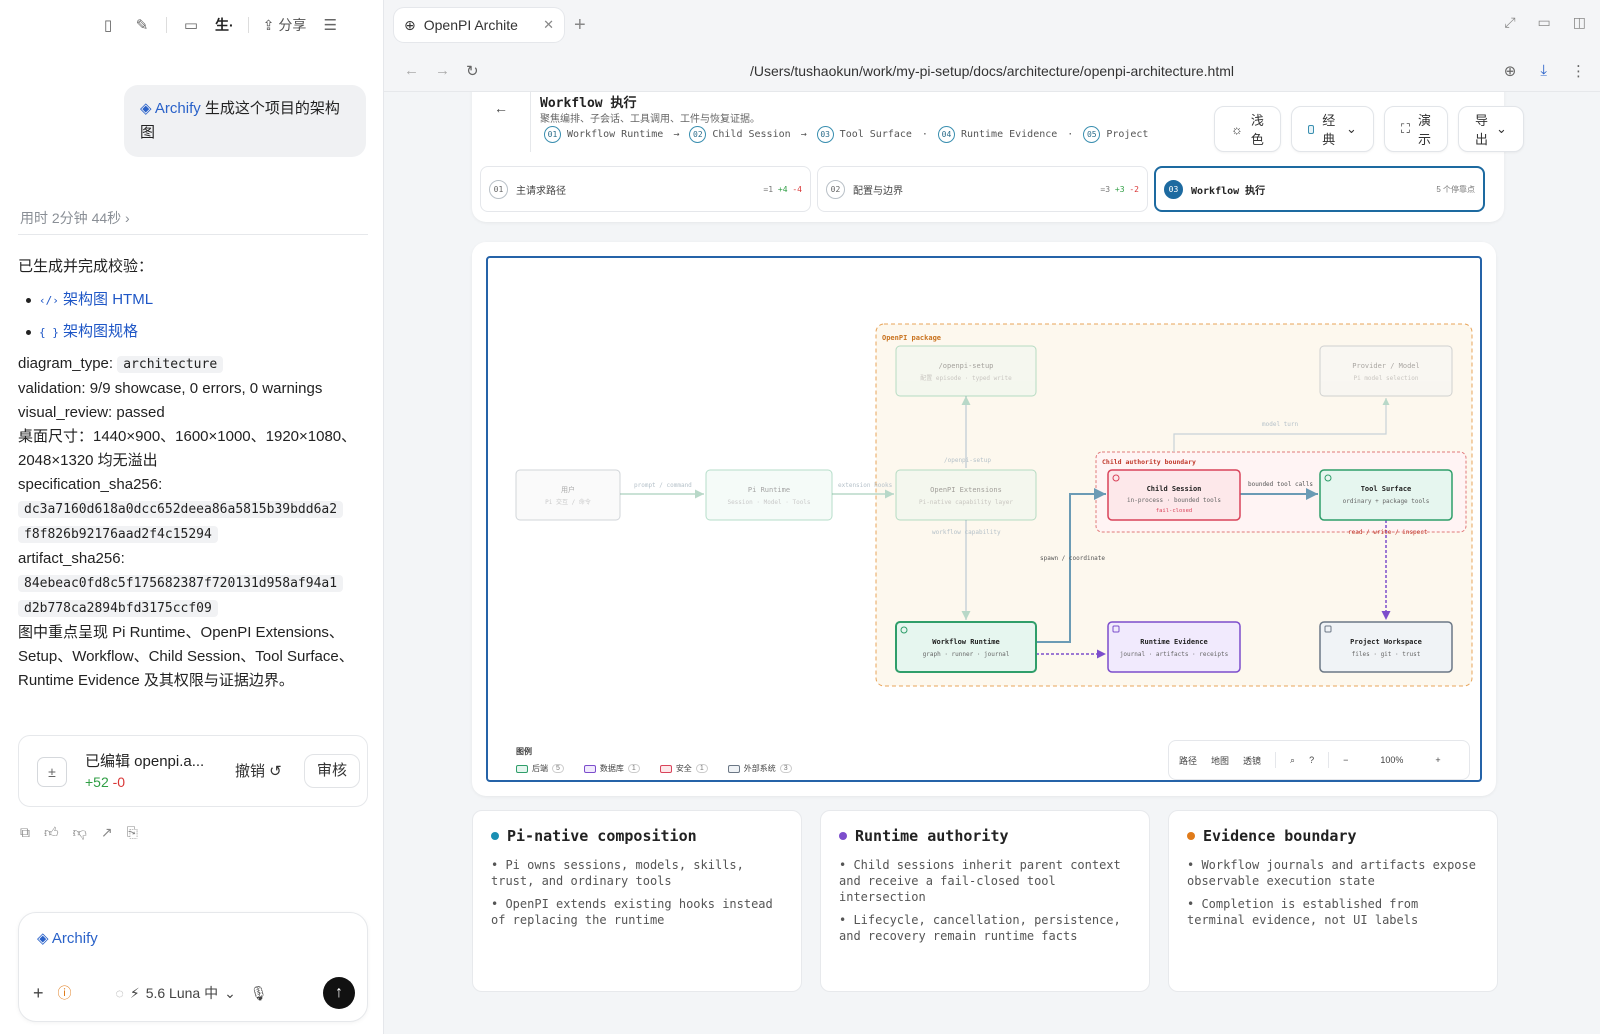 This screenshot has width=1600, height=1034. Describe the element at coordinates (224, 25) in the screenshot. I see `project-selector: 生·` at that location.